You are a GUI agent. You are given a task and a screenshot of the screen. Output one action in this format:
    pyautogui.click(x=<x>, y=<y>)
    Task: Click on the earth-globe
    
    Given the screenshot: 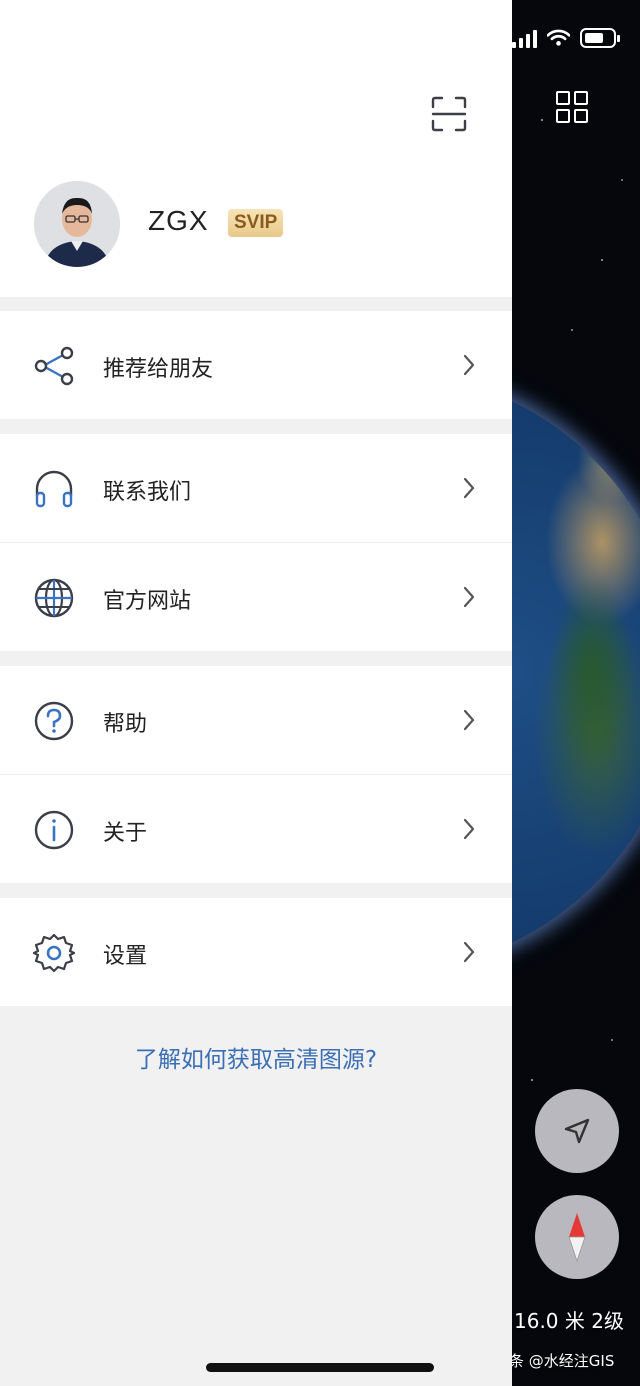 What is the action you would take?
    pyautogui.click(x=576, y=672)
    